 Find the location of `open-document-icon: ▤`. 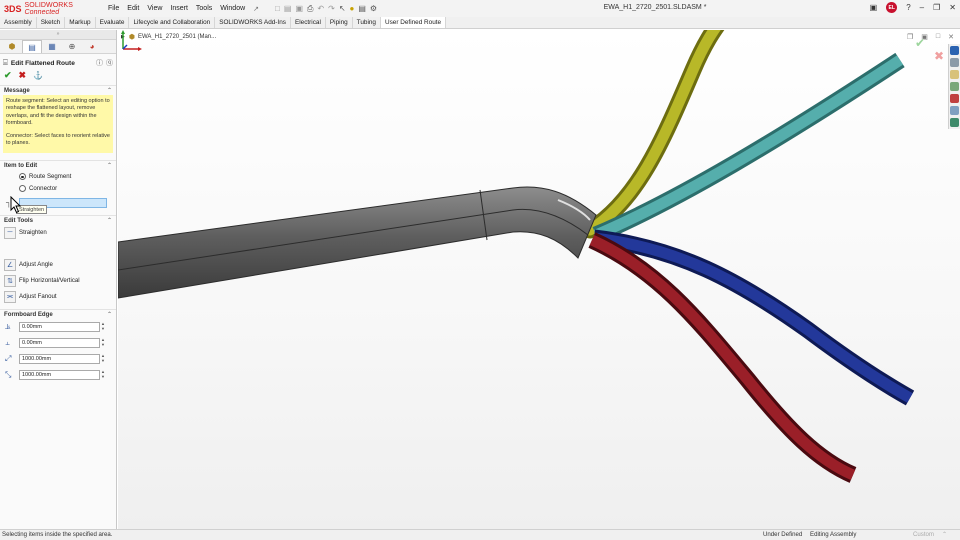

open-document-icon: ▤ is located at coordinates (288, 8).